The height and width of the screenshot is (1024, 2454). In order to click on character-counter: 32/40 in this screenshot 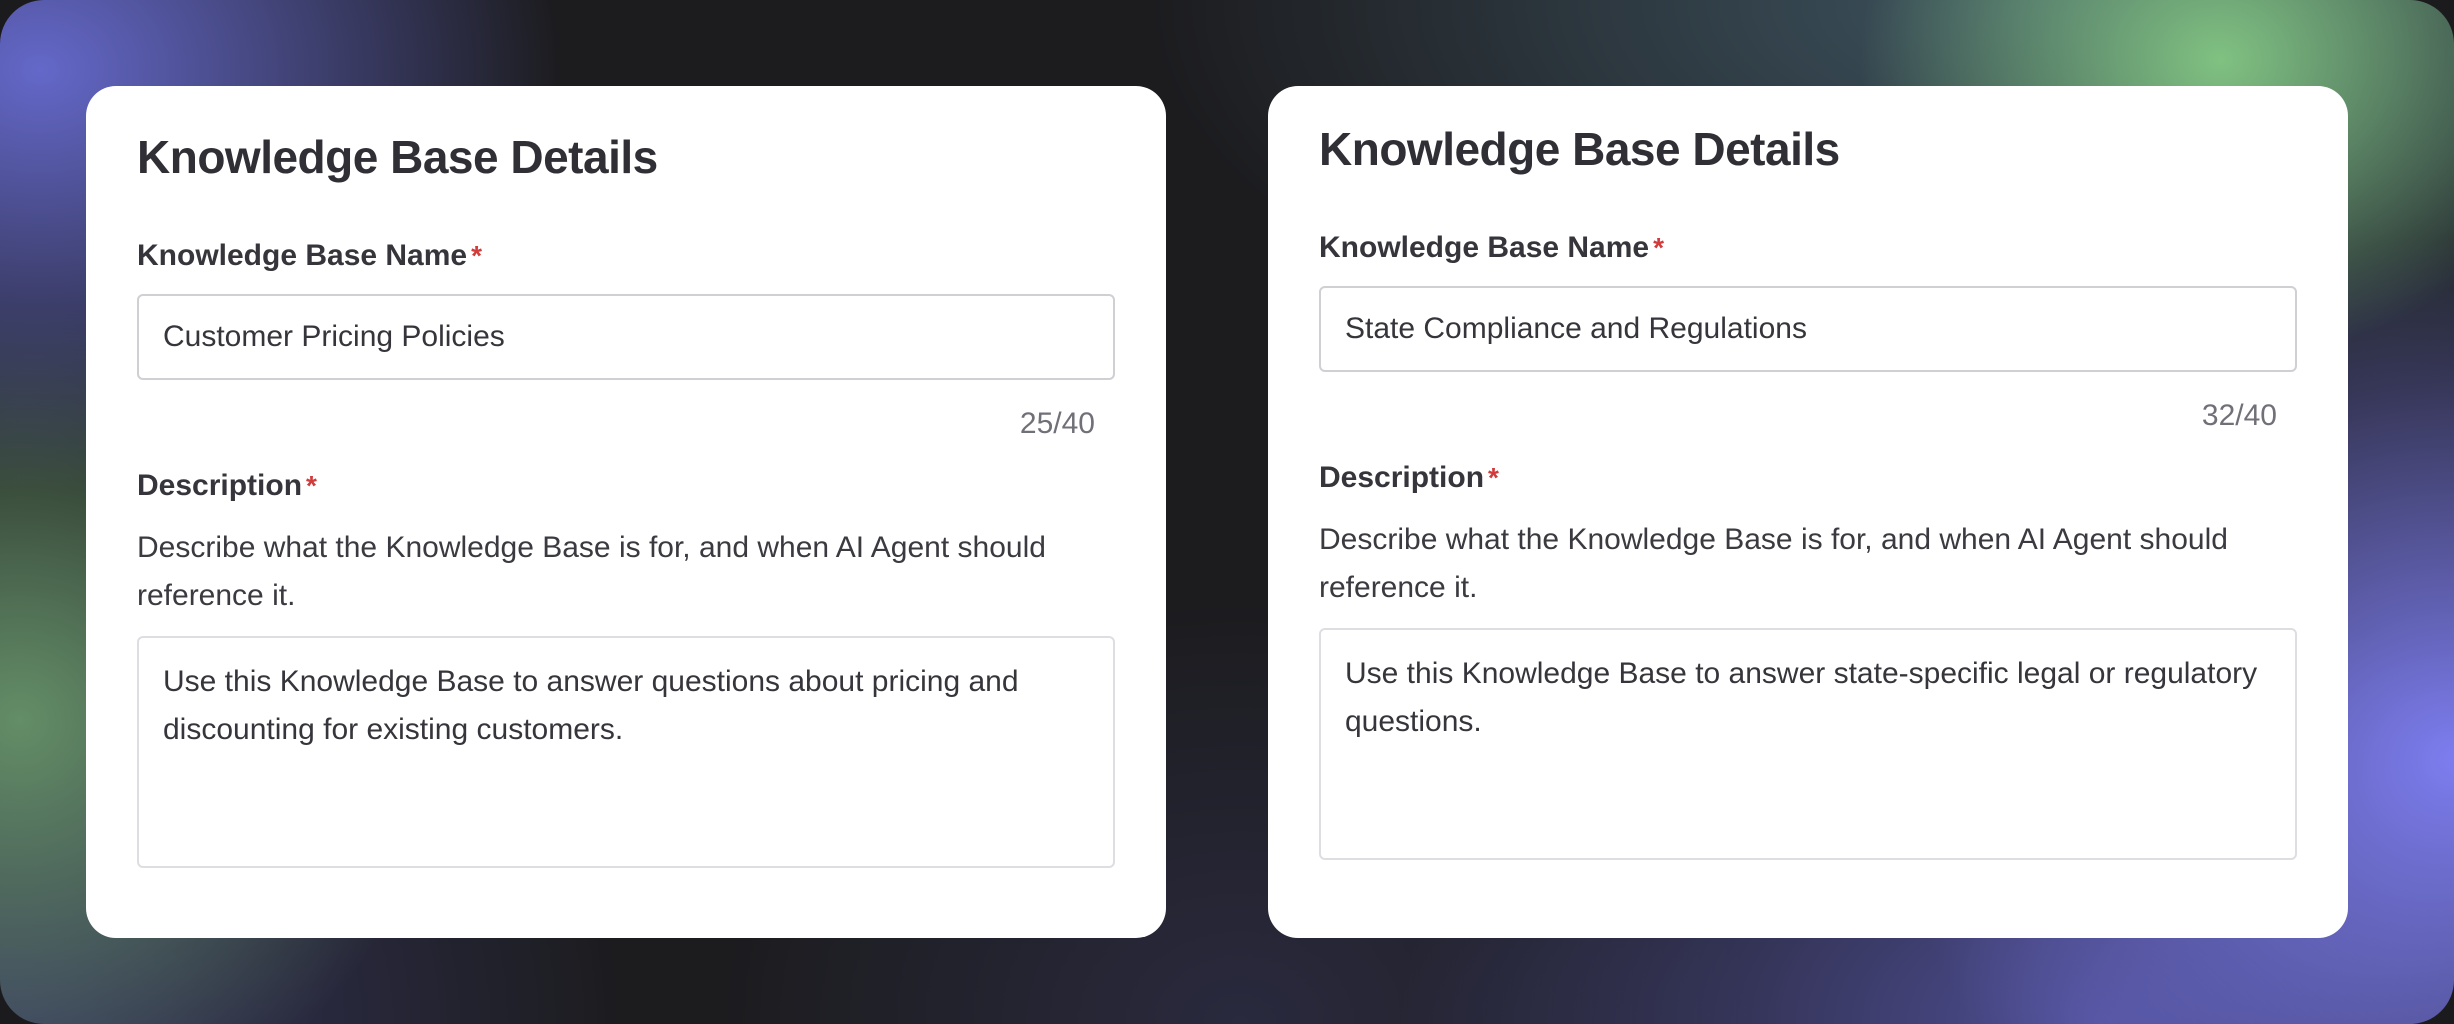, I will do `click(2239, 415)`.